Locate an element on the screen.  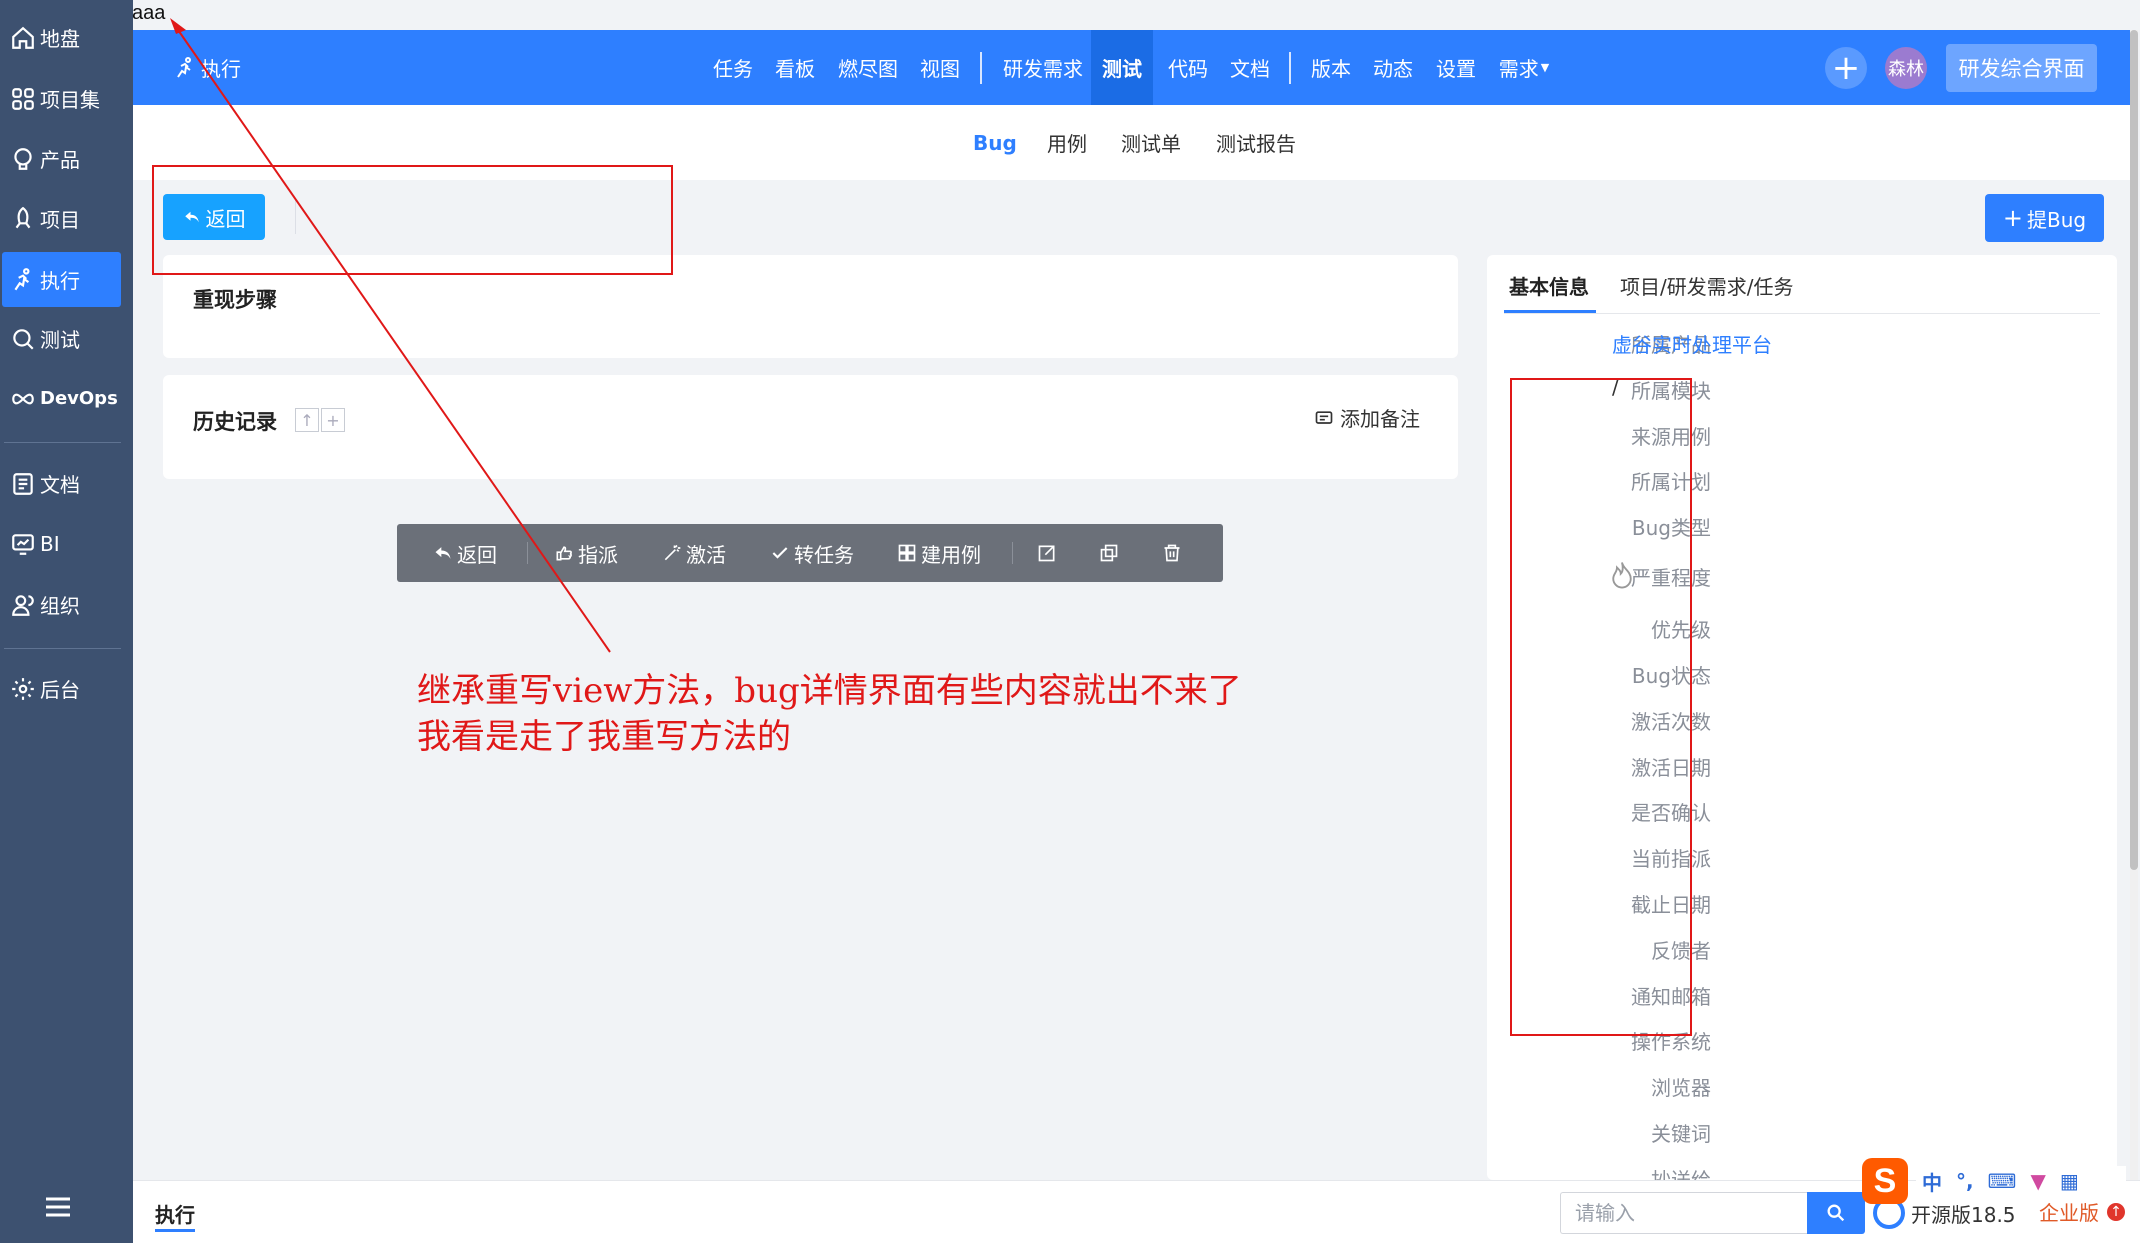
infinity-icon is located at coordinates (23, 398).